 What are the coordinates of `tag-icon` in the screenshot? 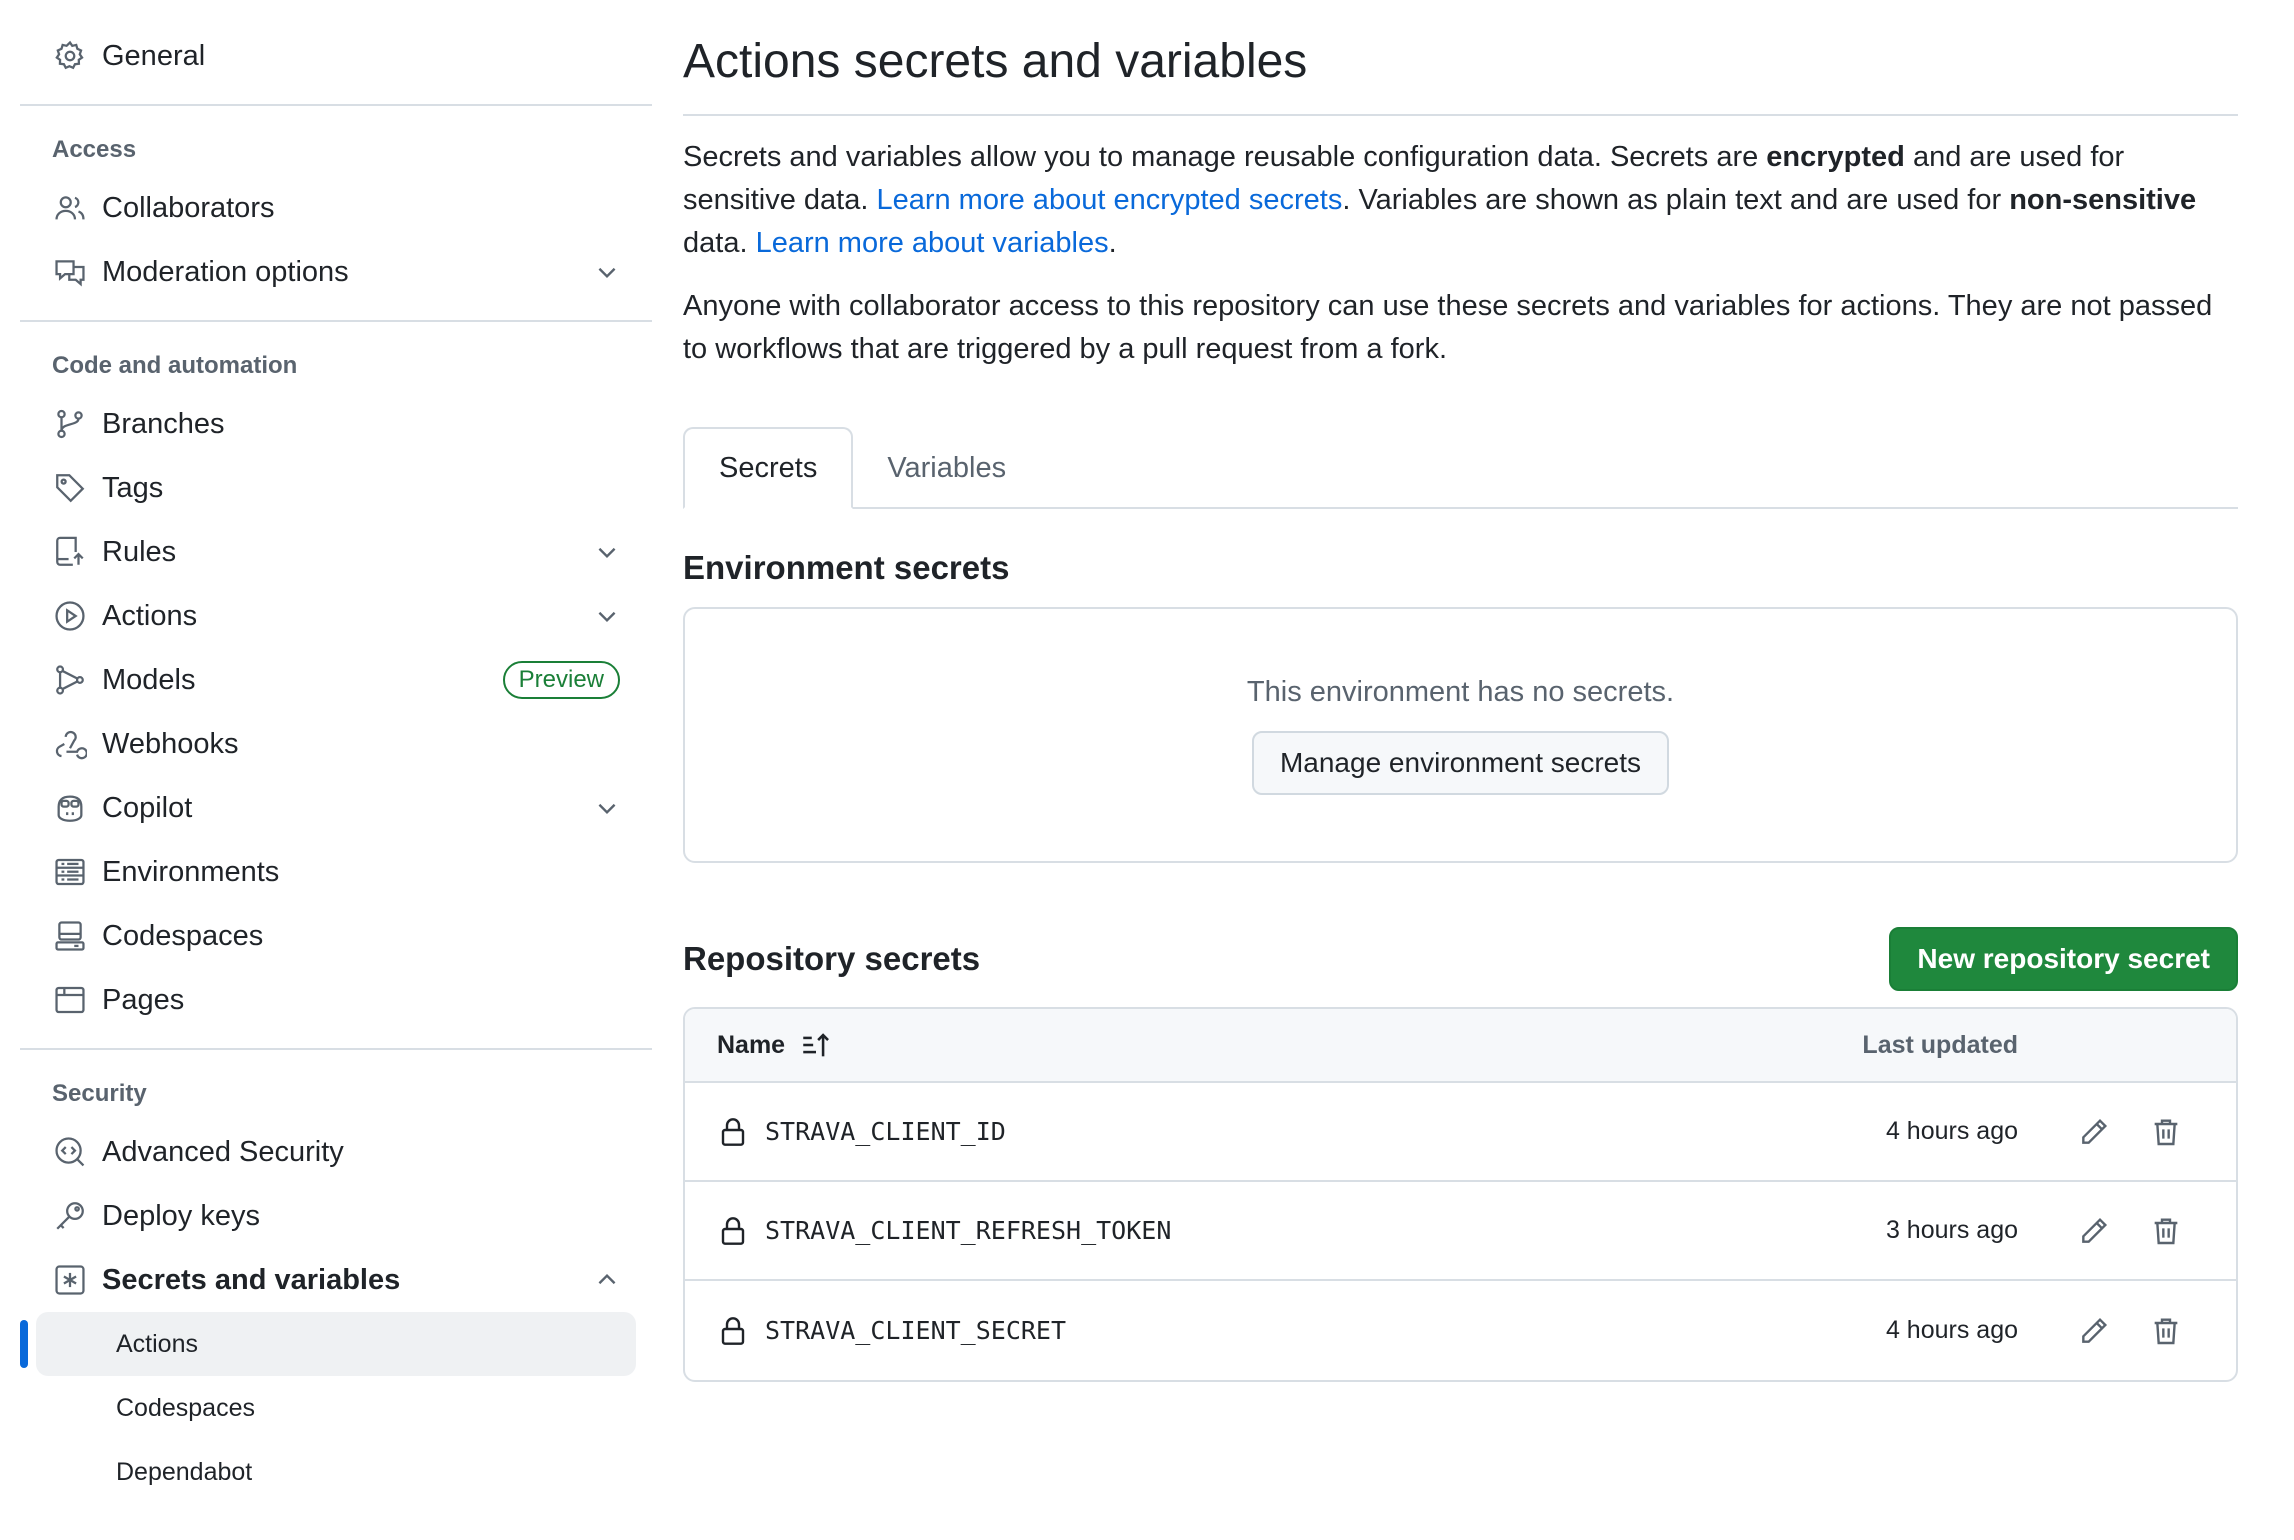 It's located at (70, 488).